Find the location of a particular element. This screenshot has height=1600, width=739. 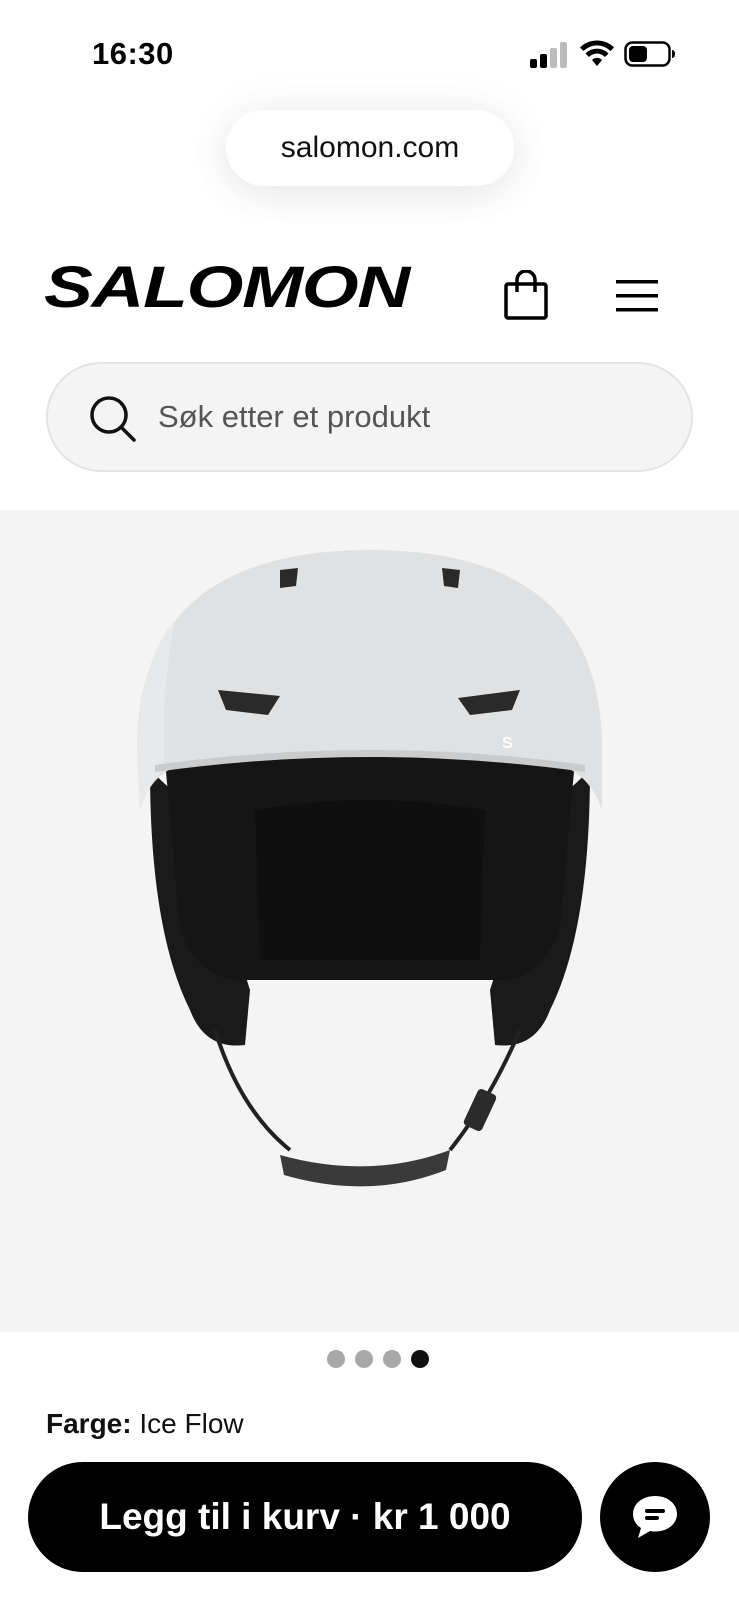

chat-button is located at coordinates (655, 1517).